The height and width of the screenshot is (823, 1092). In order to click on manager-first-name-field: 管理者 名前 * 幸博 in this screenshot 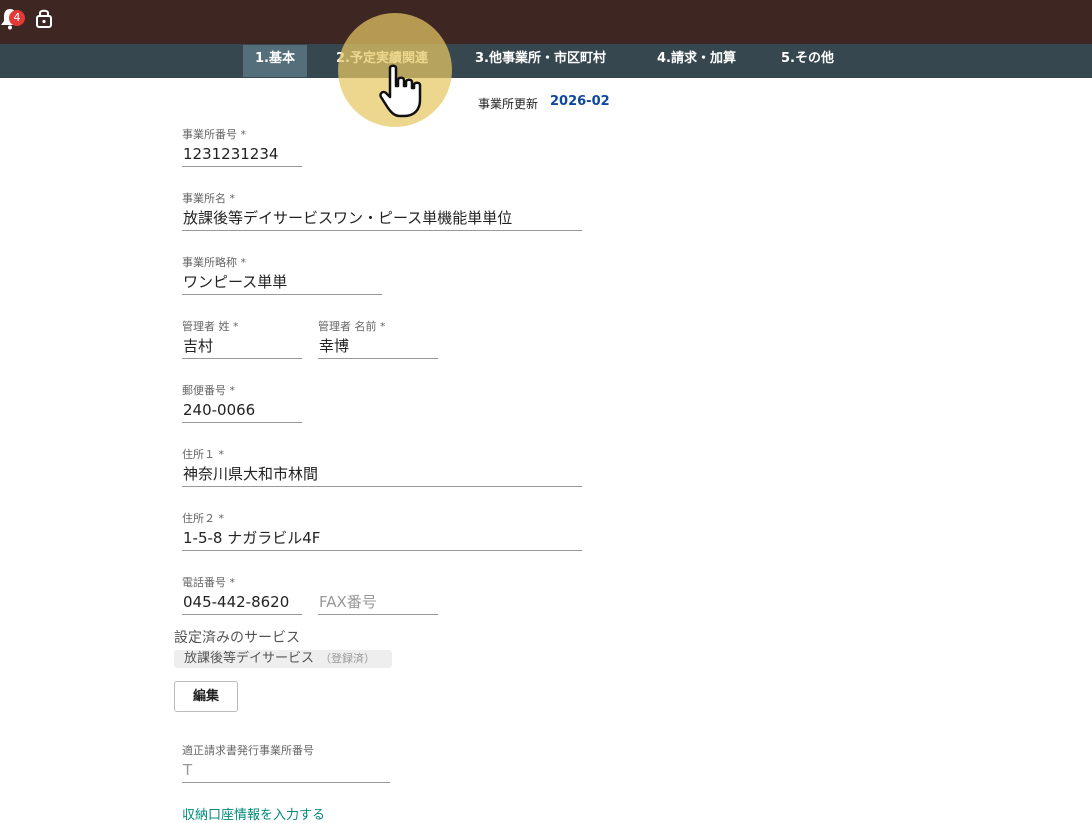, I will do `click(378, 338)`.